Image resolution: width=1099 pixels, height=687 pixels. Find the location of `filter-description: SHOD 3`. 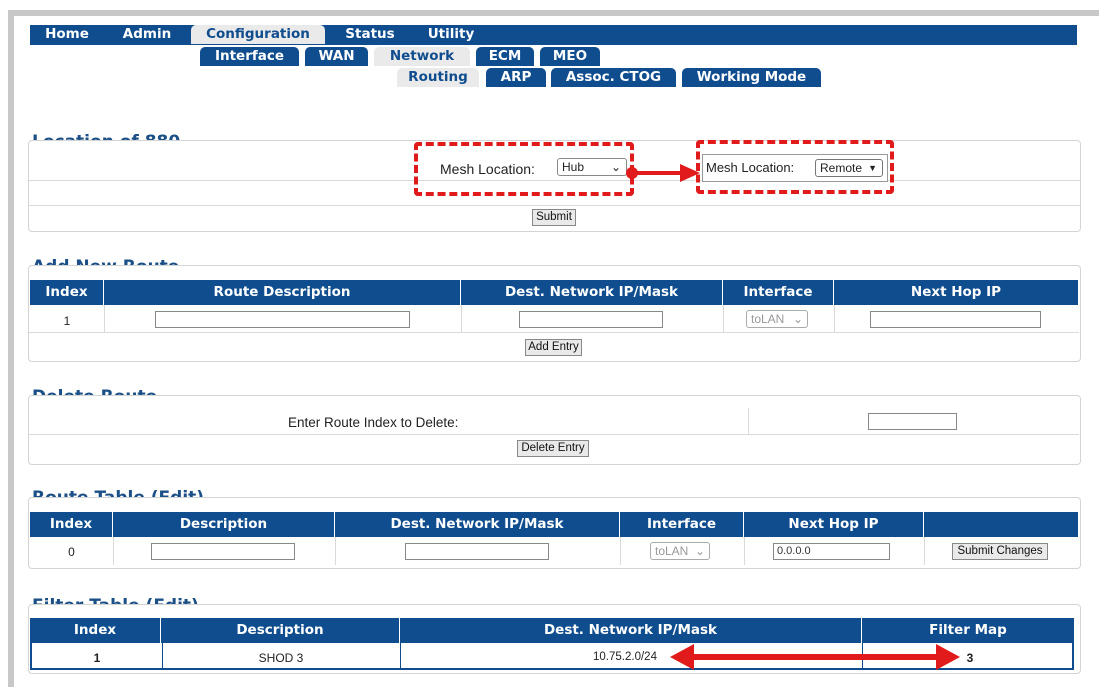

filter-description: SHOD 3 is located at coordinates (281, 658).